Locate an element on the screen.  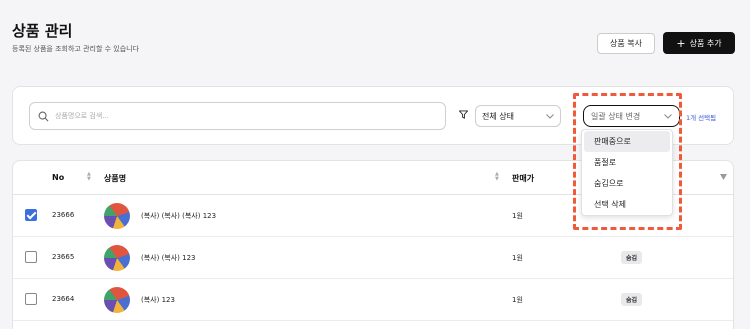
bulk-status-dropdown: 판매중으로 품절로 숨김으로 선택 삭제 is located at coordinates (627, 172).